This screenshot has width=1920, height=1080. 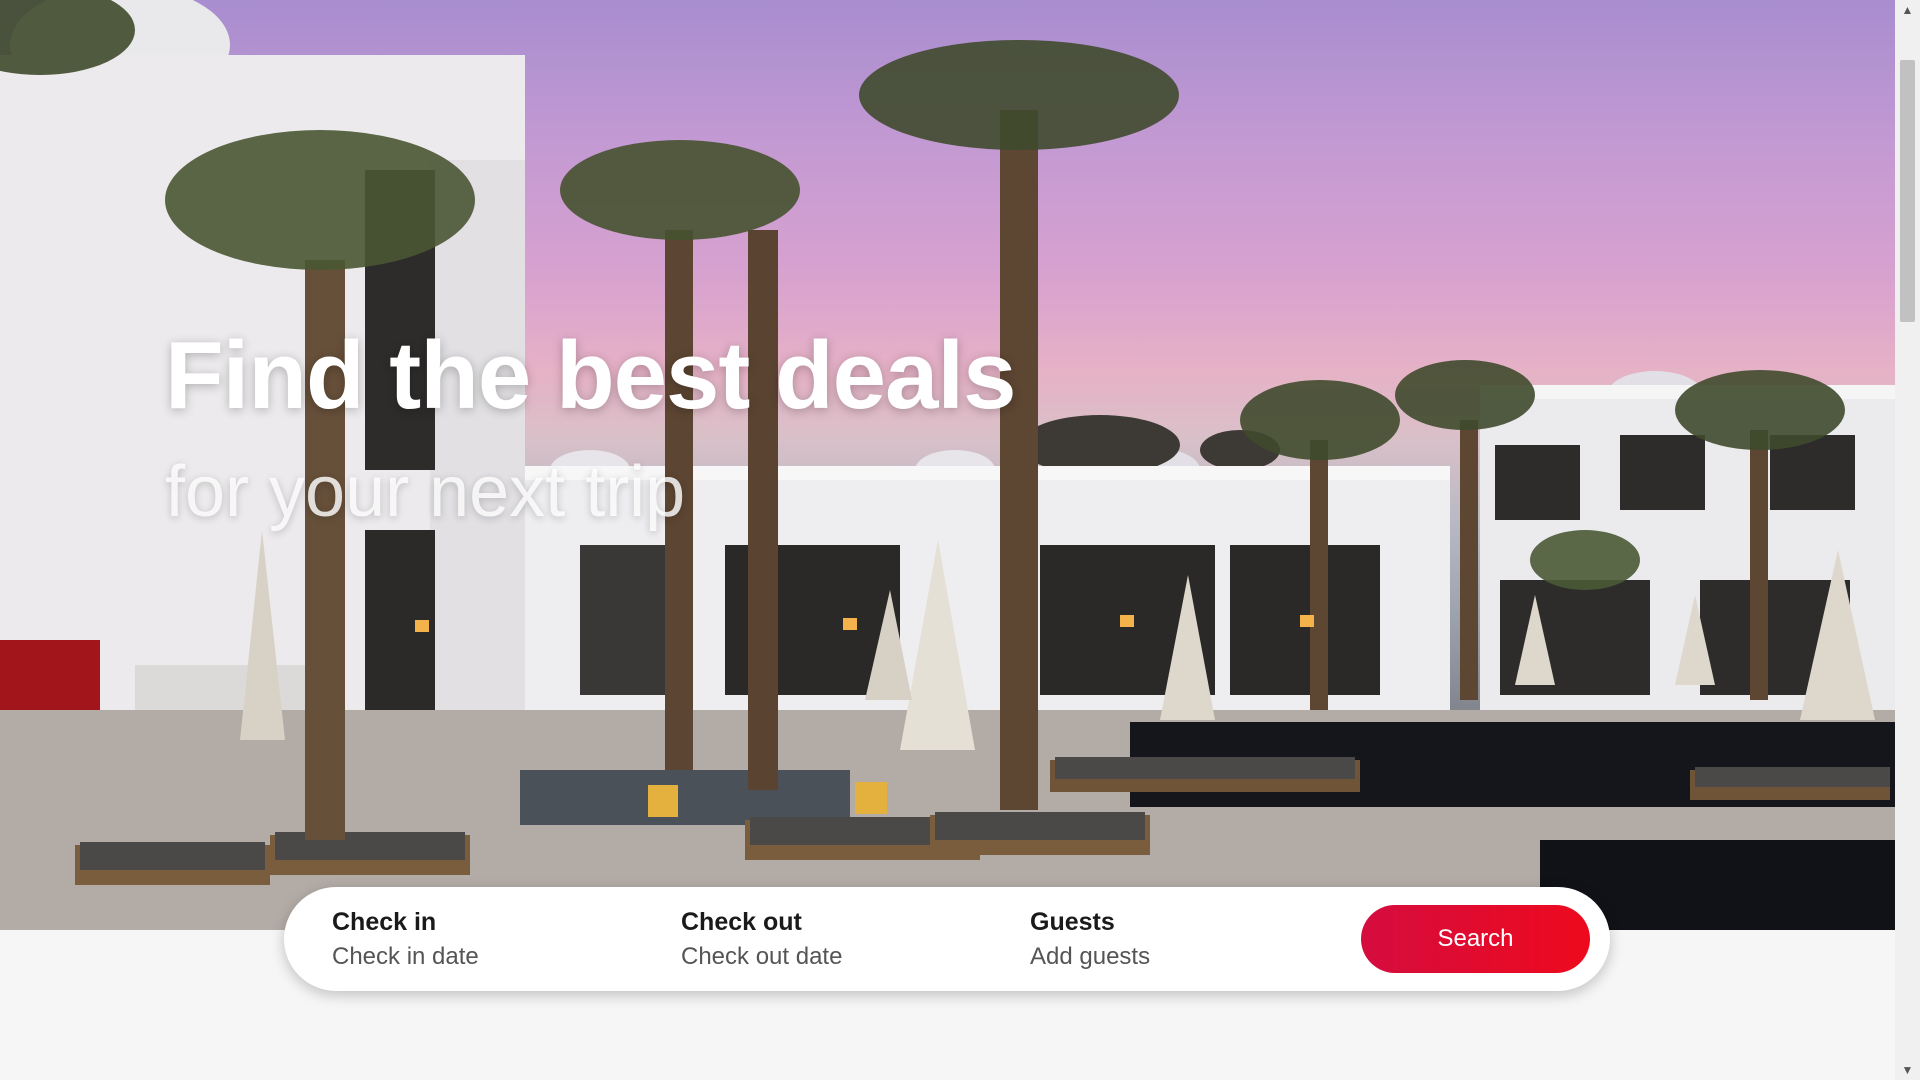 What do you see at coordinates (590, 375) in the screenshot?
I see `hero-headline: Find the best deals` at bounding box center [590, 375].